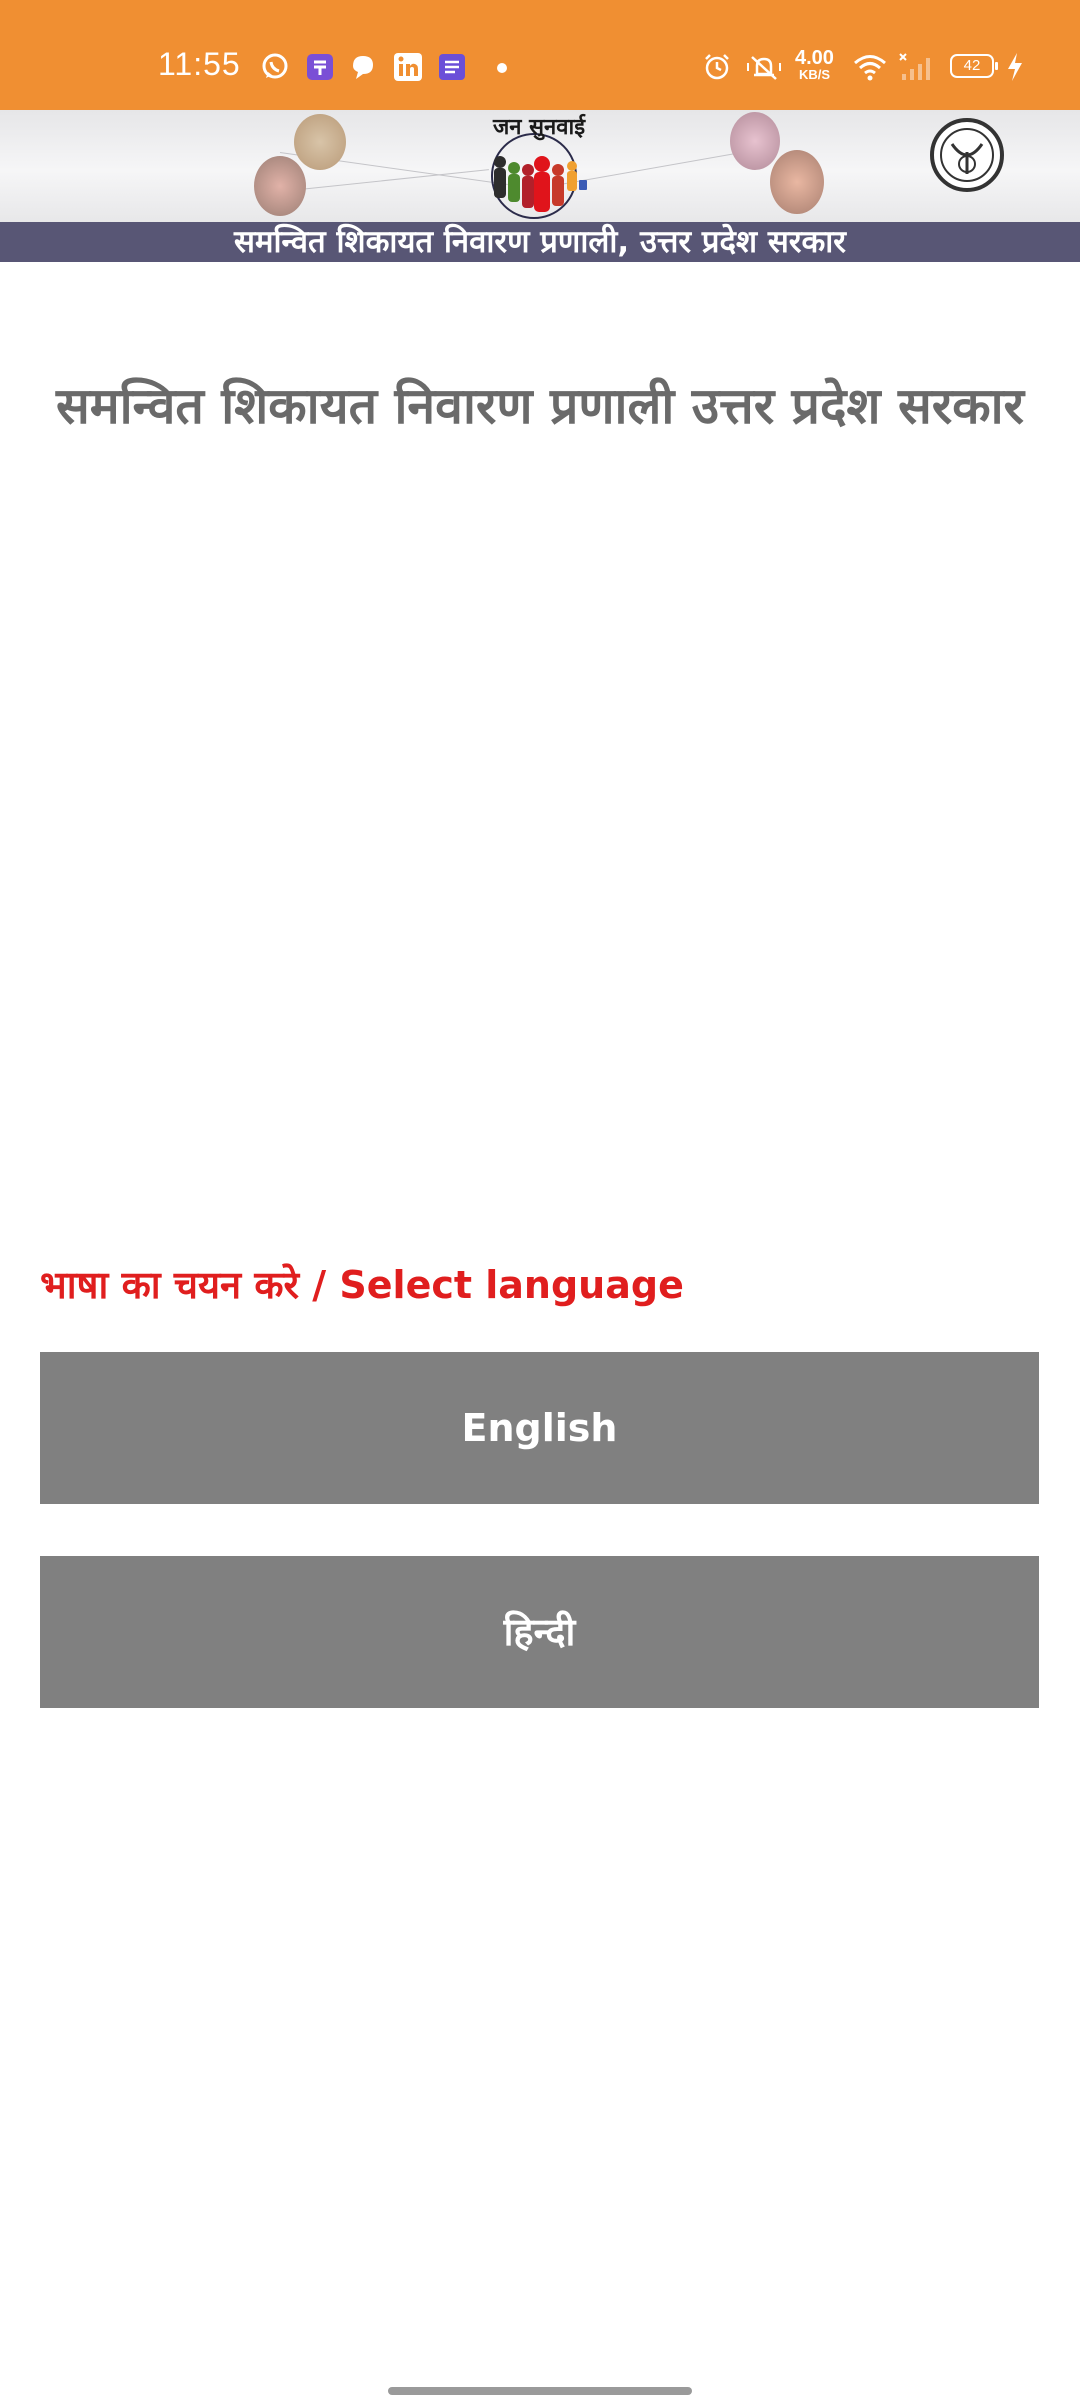  What do you see at coordinates (764, 68) in the screenshot?
I see `mute-icon` at bounding box center [764, 68].